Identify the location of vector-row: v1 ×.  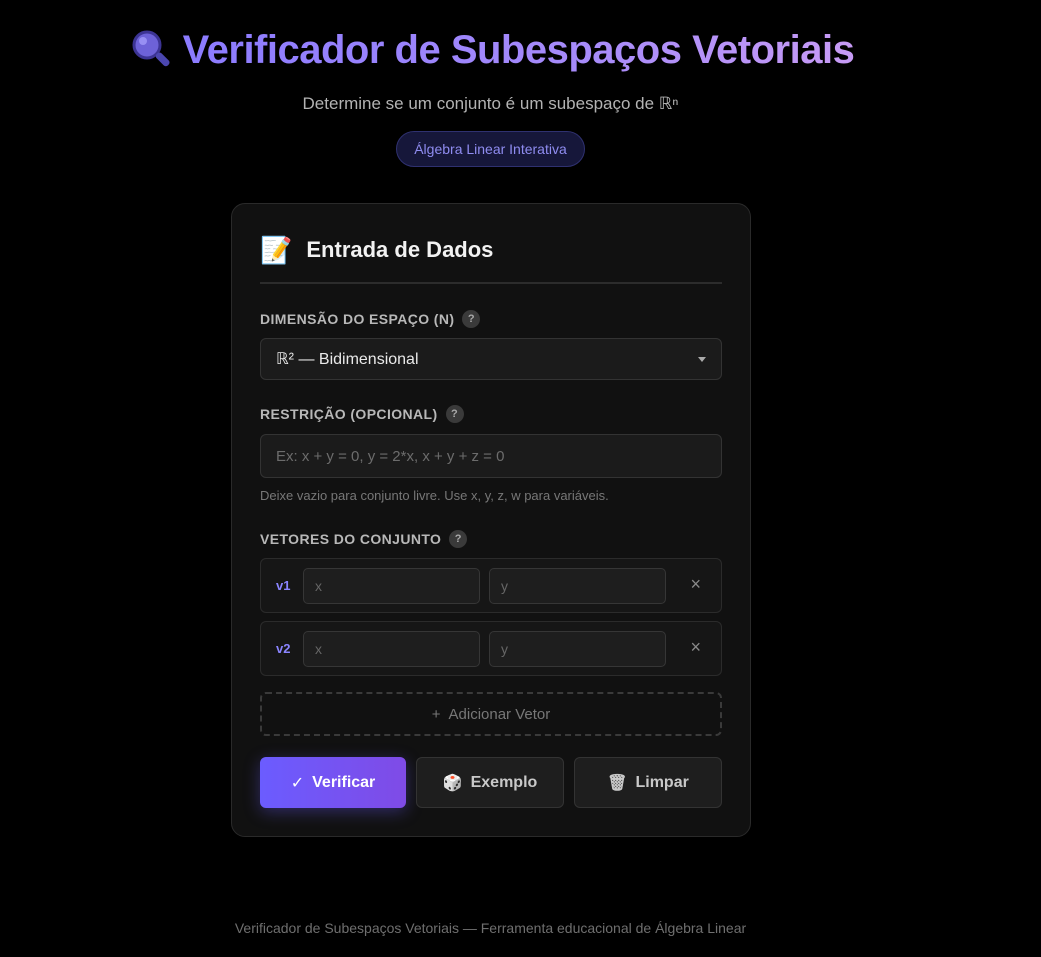
(491, 585).